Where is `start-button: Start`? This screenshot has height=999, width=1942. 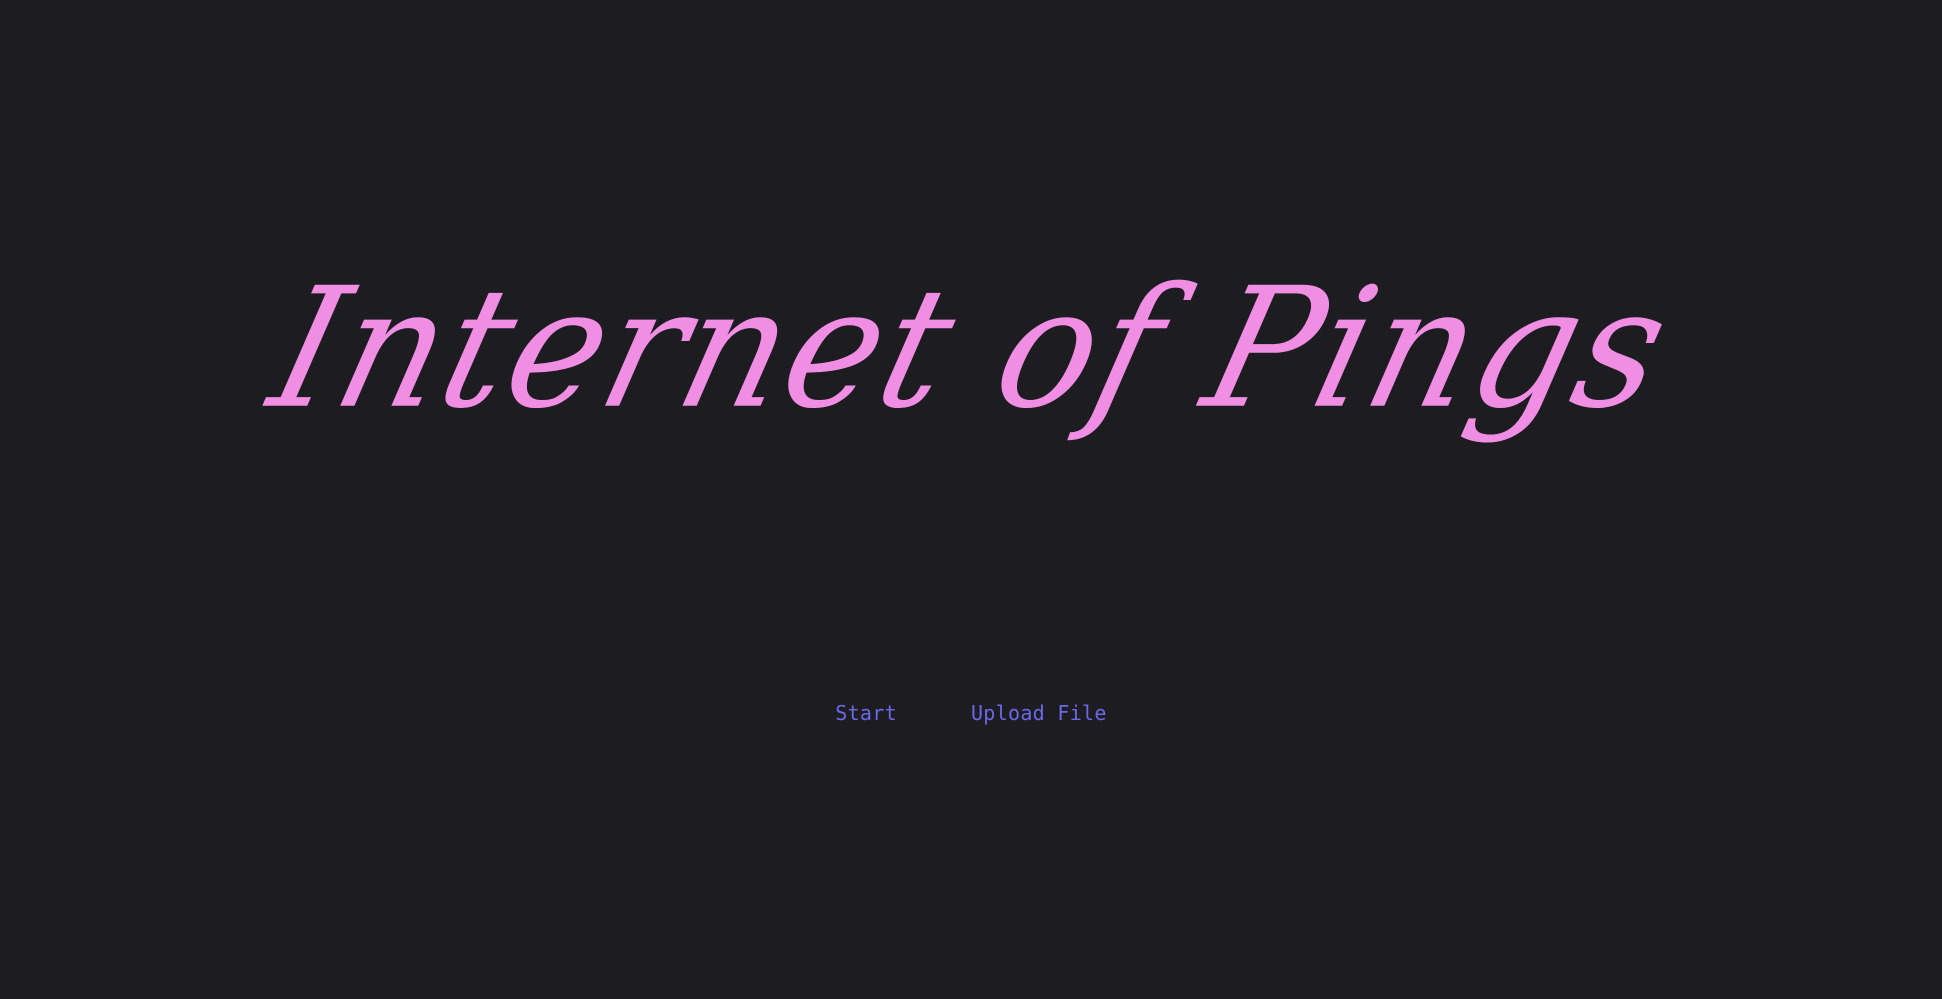 start-button: Start is located at coordinates (866, 713).